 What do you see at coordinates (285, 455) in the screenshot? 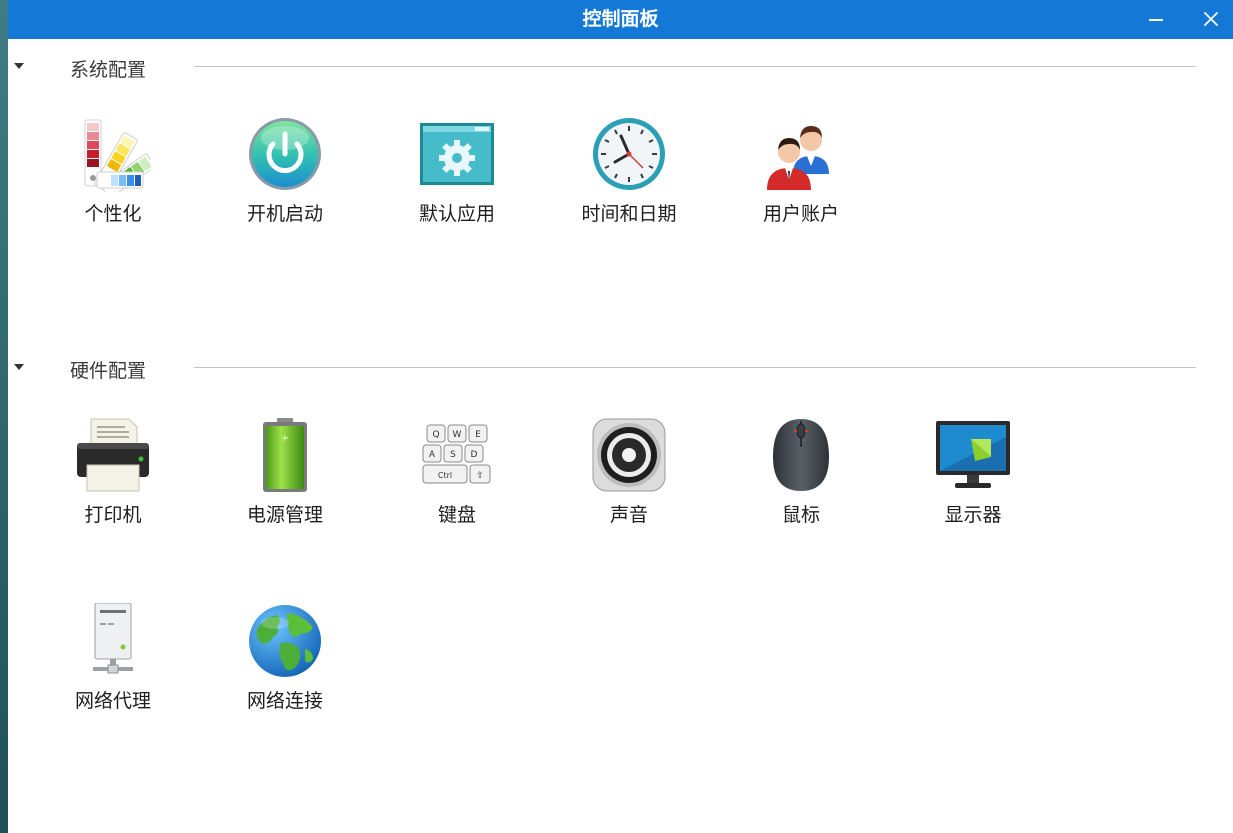
I see `battery-icon: +` at bounding box center [285, 455].